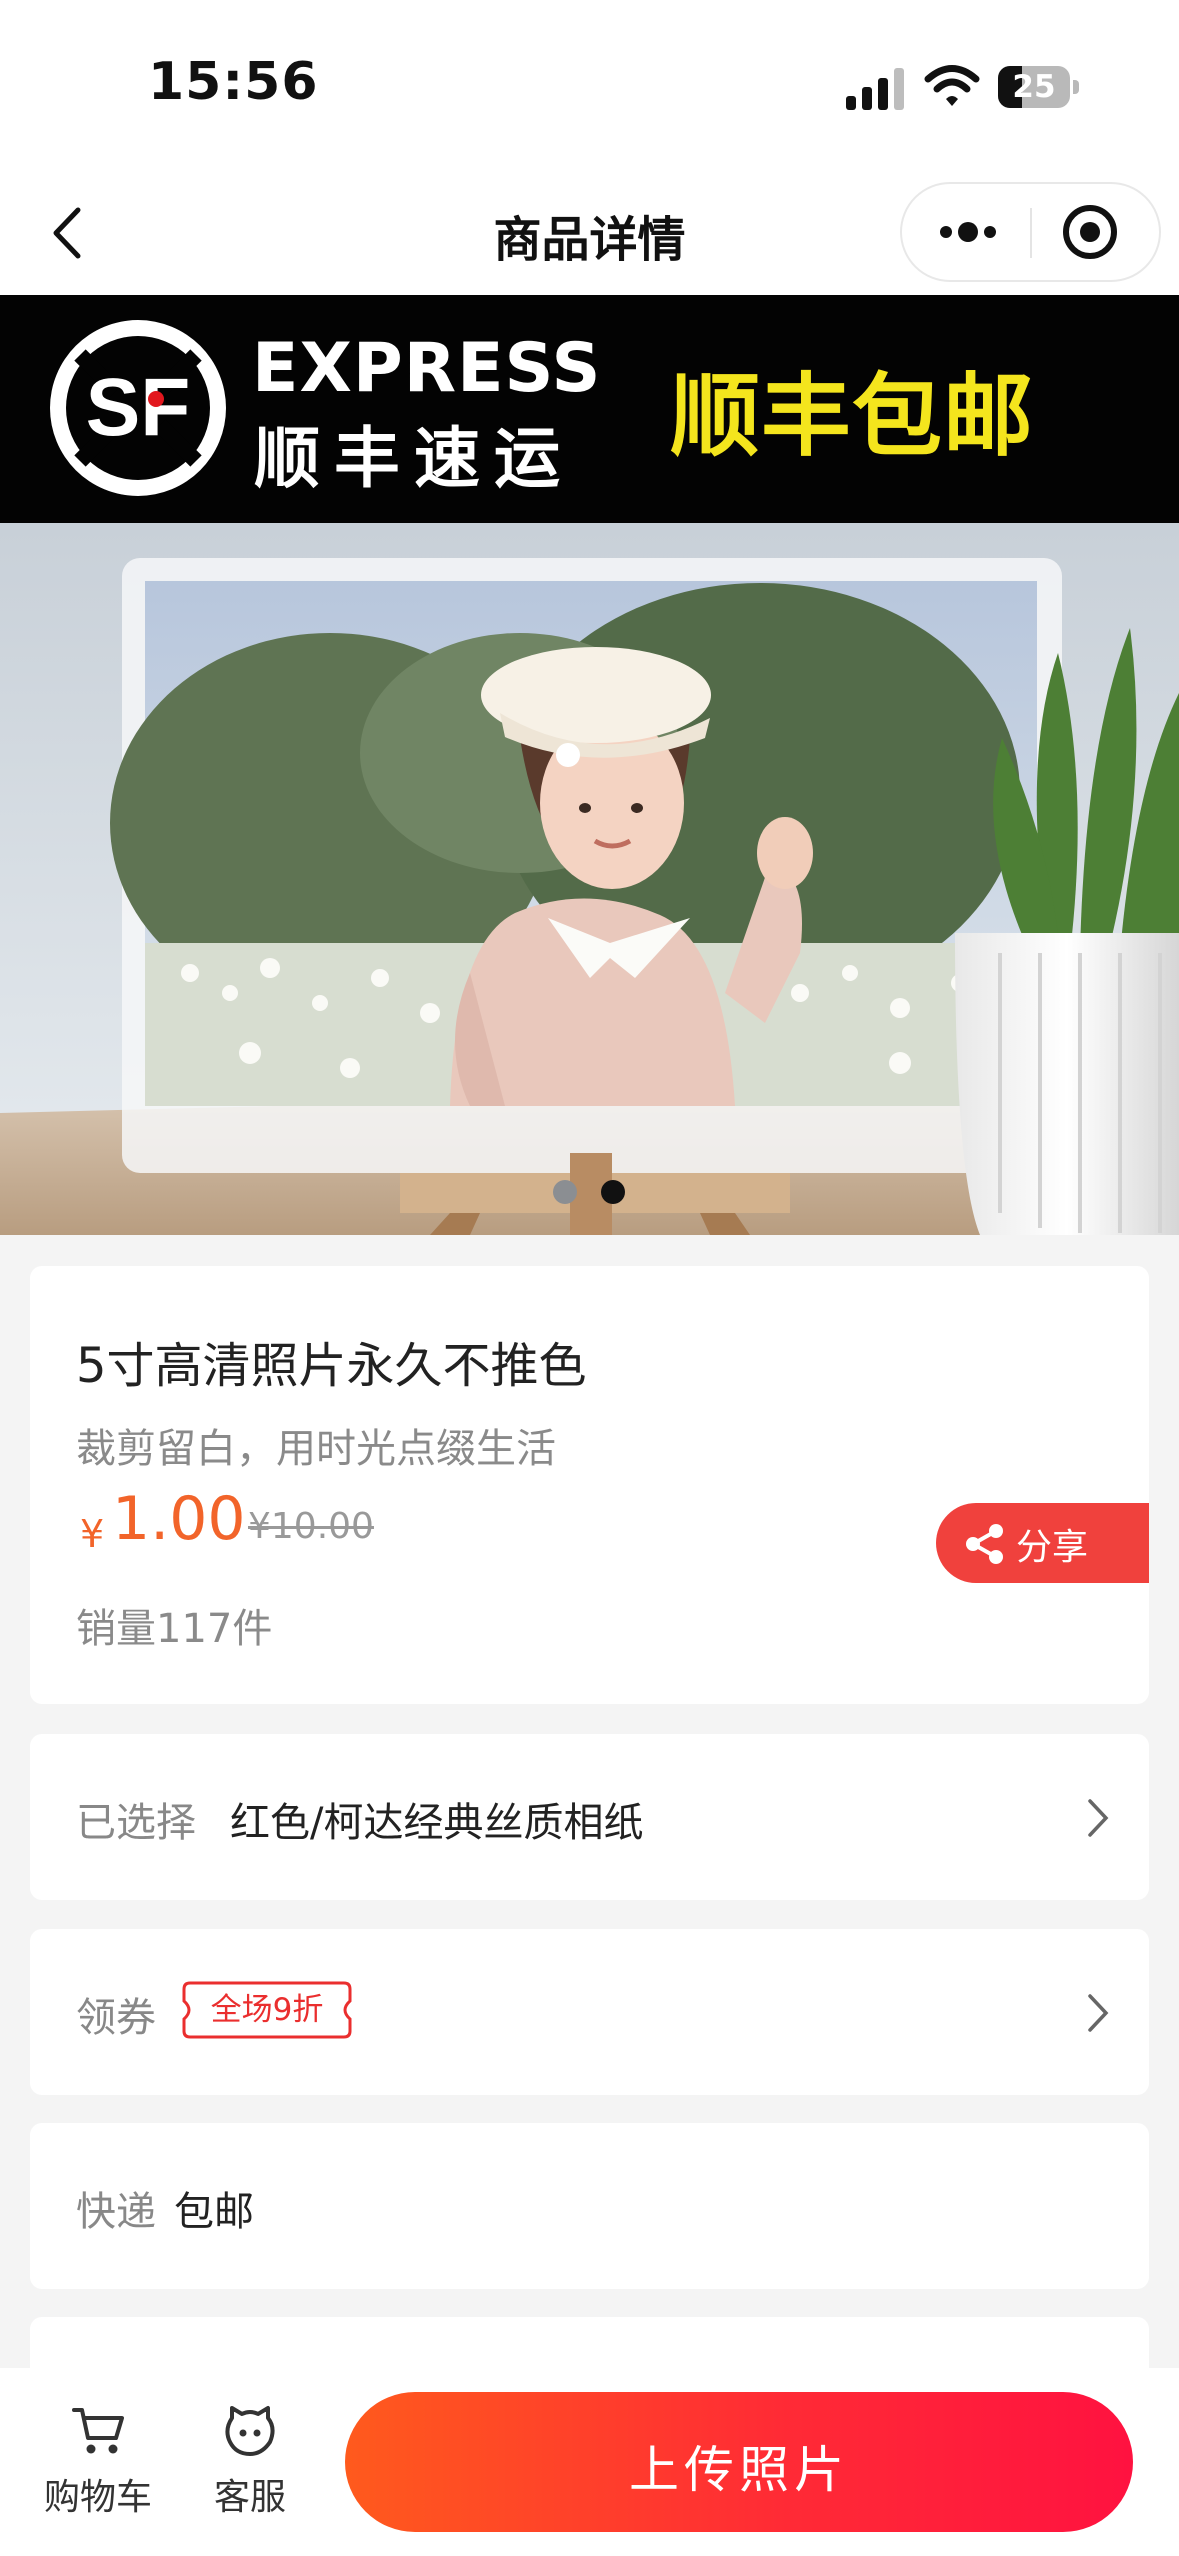  What do you see at coordinates (116, 2018) in the screenshot?
I see `coupon-label: 领券` at bounding box center [116, 2018].